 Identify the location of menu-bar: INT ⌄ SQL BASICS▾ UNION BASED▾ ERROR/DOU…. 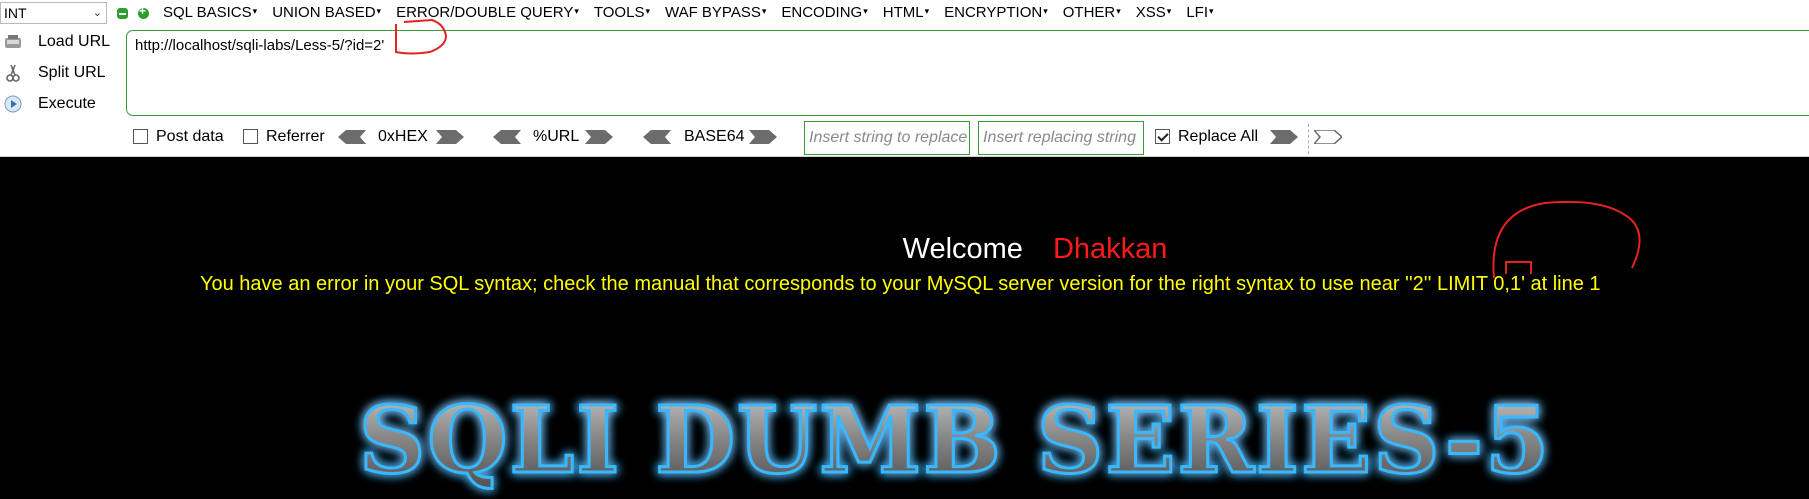
(904, 14).